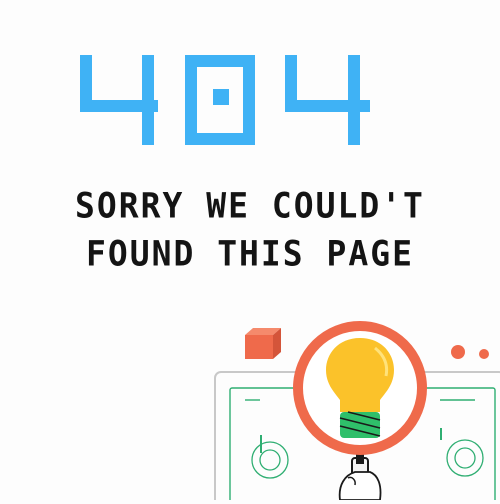 This screenshot has width=500, height=504. Describe the element at coordinates (354, 100) in the screenshot. I see `digit-4b-right-stroke` at that location.